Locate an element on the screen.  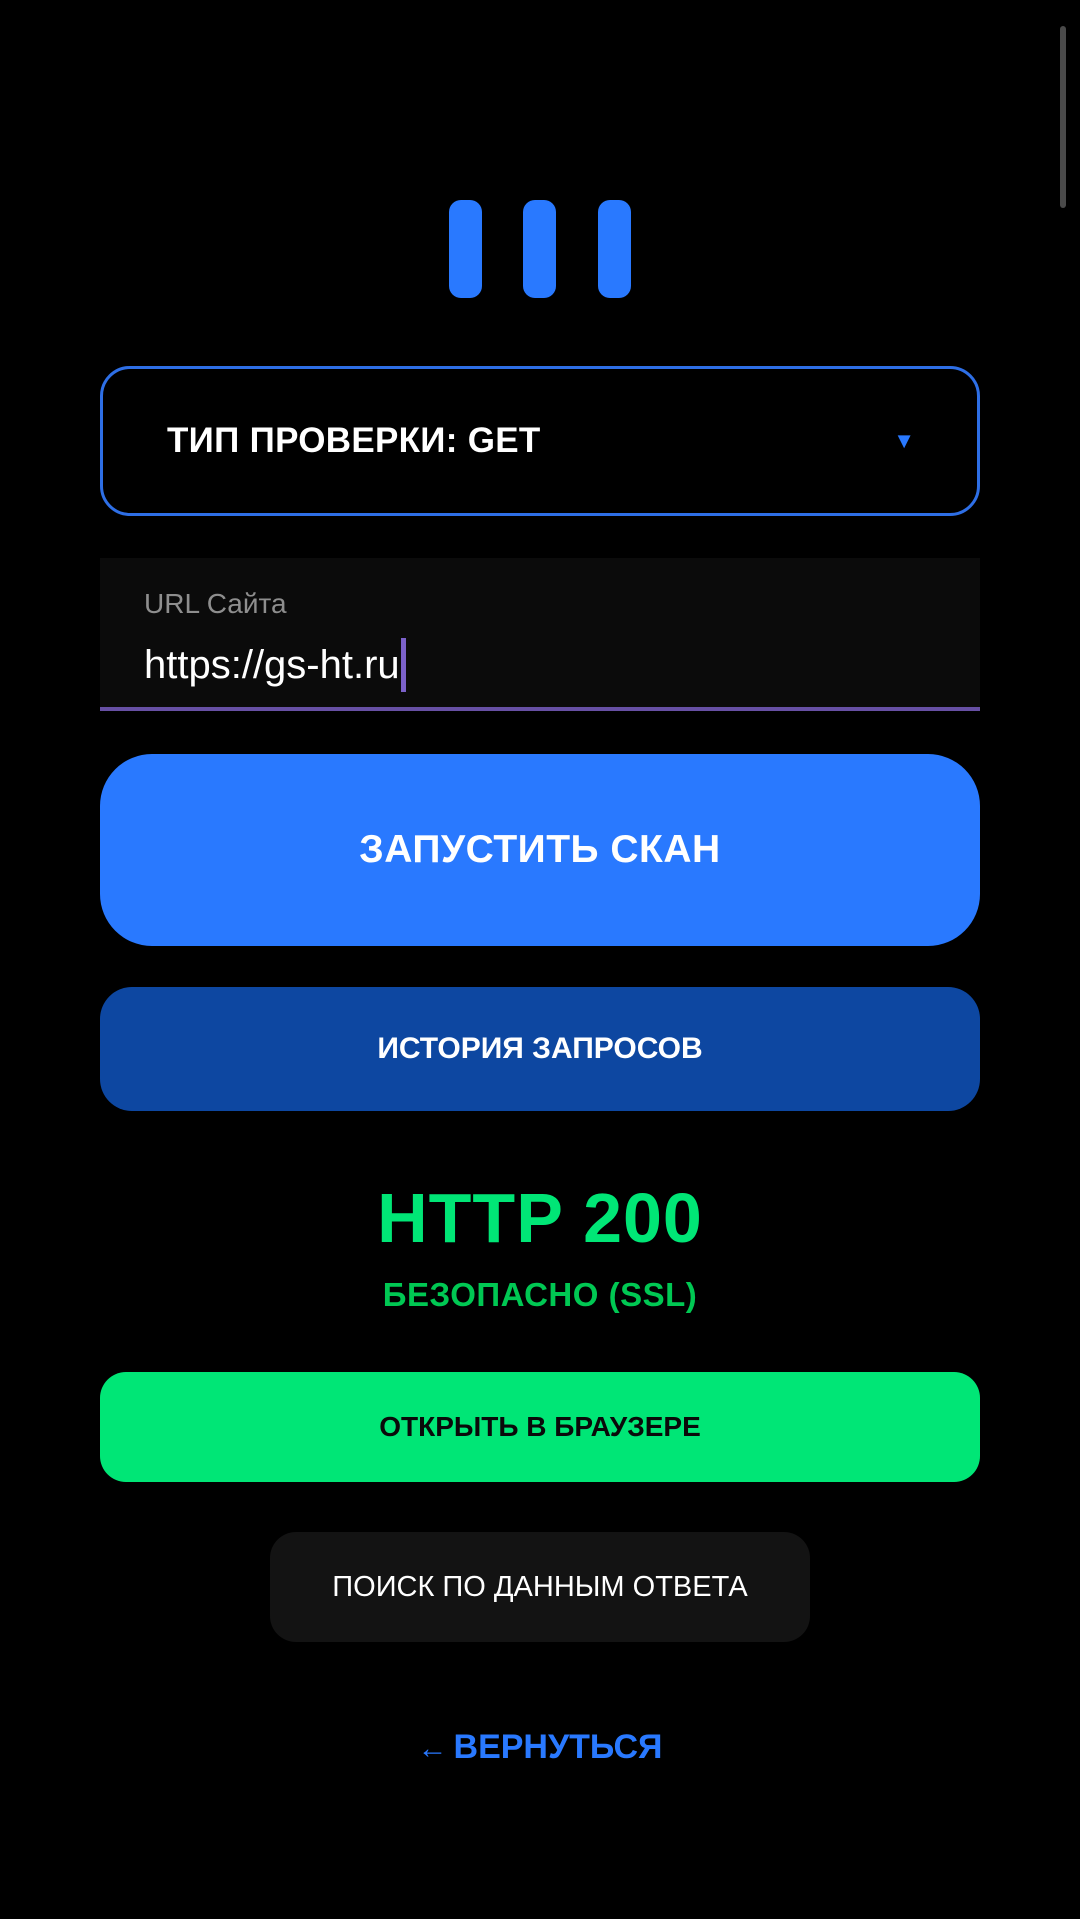
ssl-status-text: БЕЗОПАСНО (SSL) is located at coordinates (540, 1294).